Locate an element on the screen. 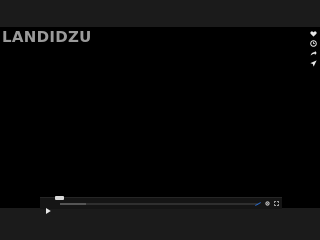 This screenshot has height=240, width=320. scrub-tooltip is located at coordinates (59, 198).